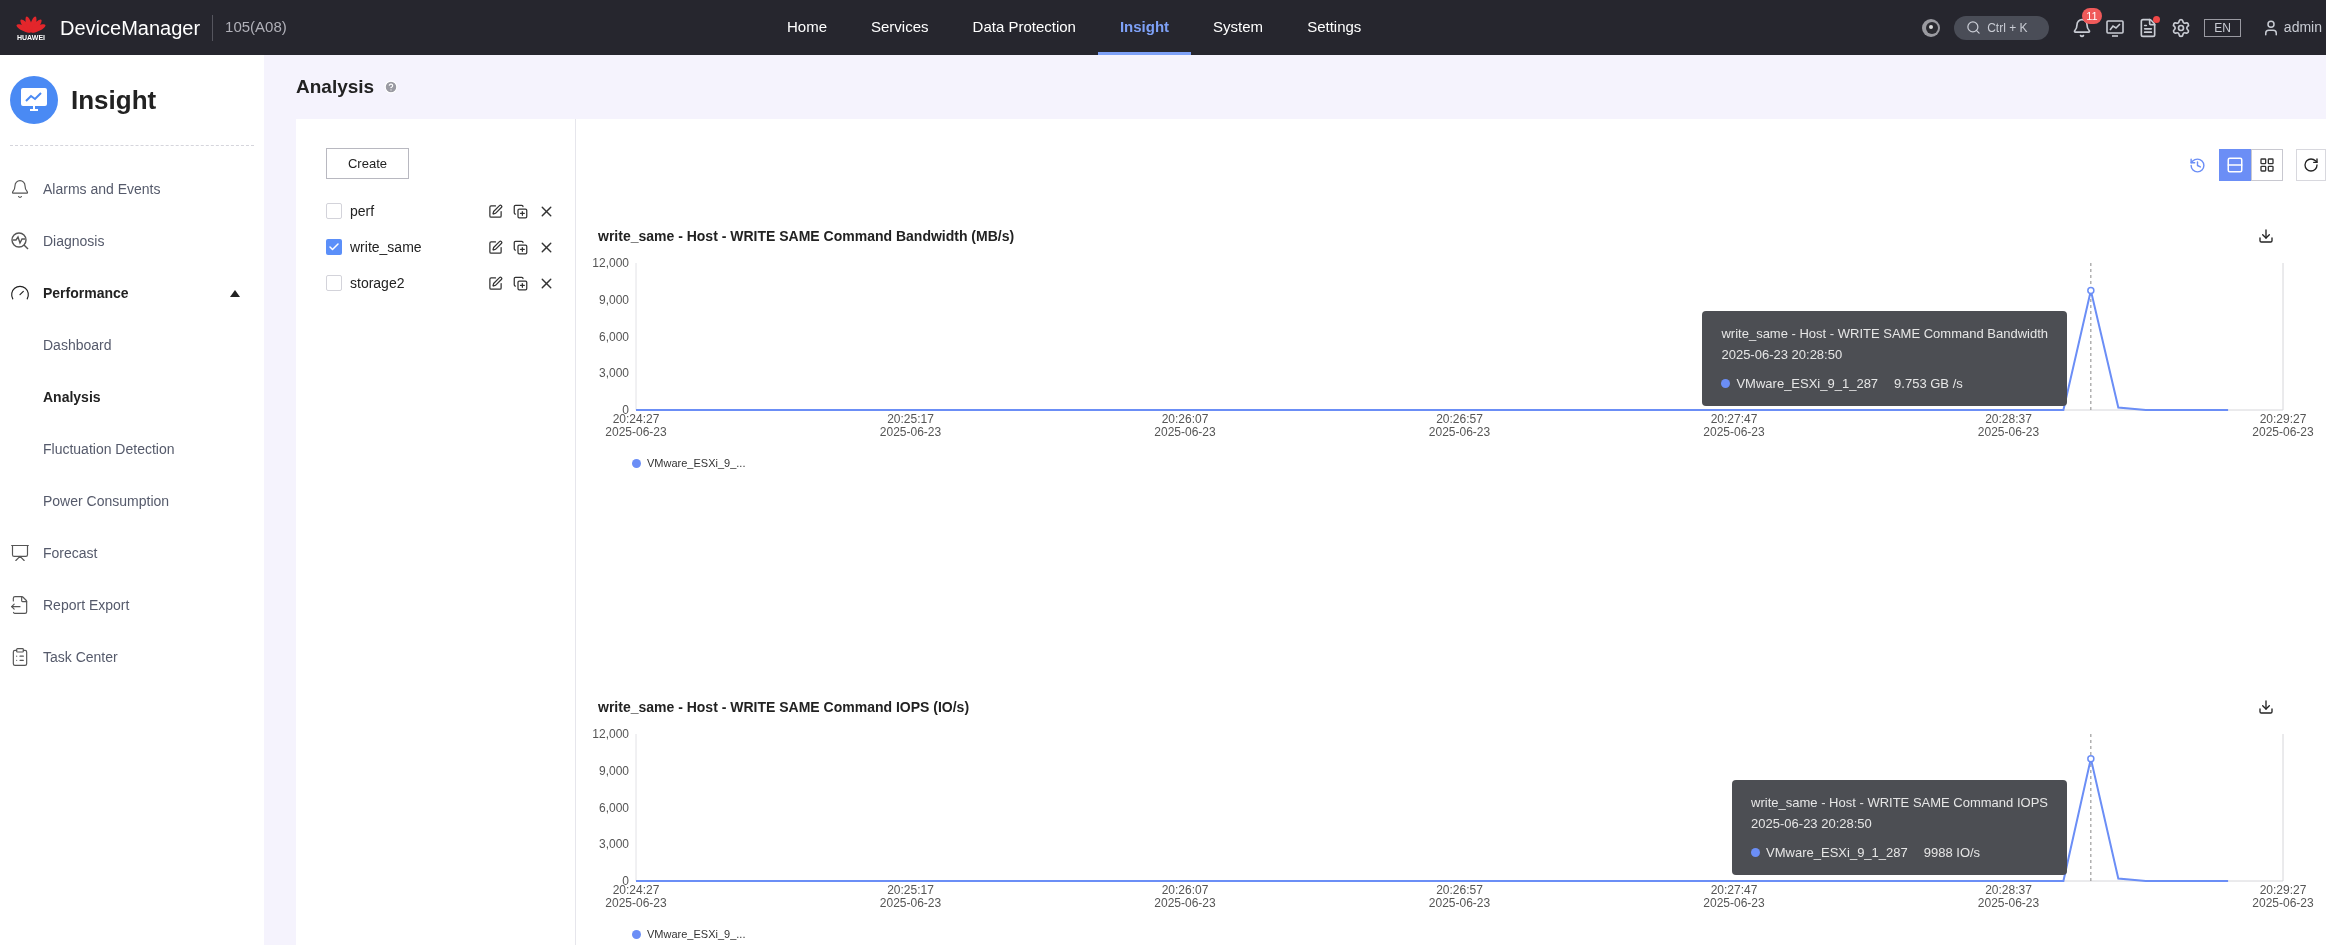 The width and height of the screenshot is (2326, 945). Describe the element at coordinates (1899, 803) in the screenshot. I see `tooltip-title: write_same - Host - WRITE SAME Command IOPS` at that location.